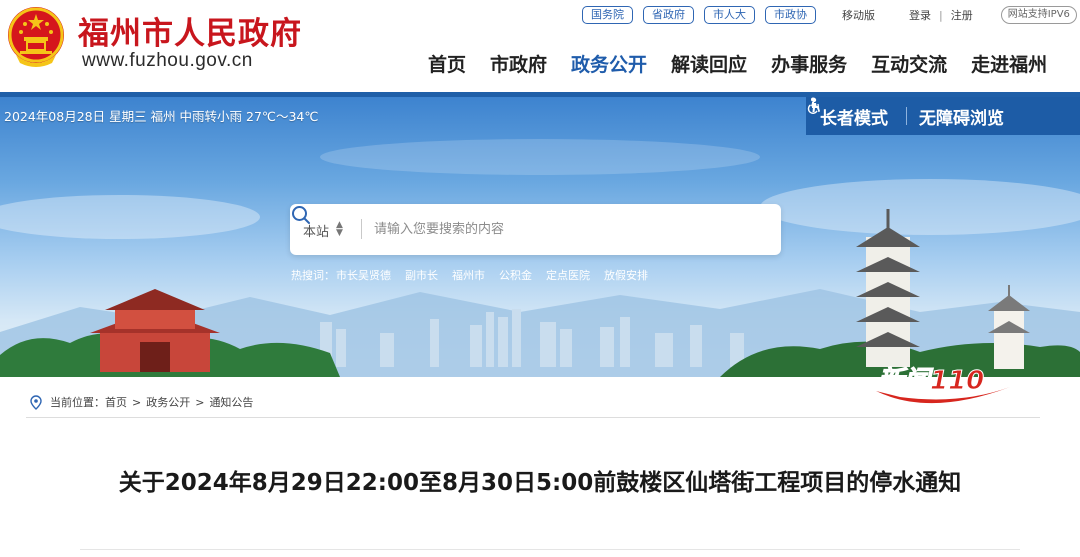  What do you see at coordinates (961, 118) in the screenshot?
I see `accessible-browse-label: 无障碍浏览` at bounding box center [961, 118].